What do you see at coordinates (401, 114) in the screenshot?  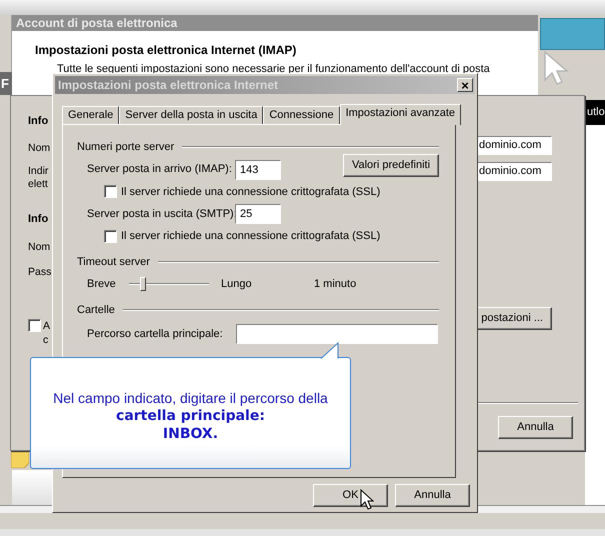 I see `tab: Impostazioni avanzate` at bounding box center [401, 114].